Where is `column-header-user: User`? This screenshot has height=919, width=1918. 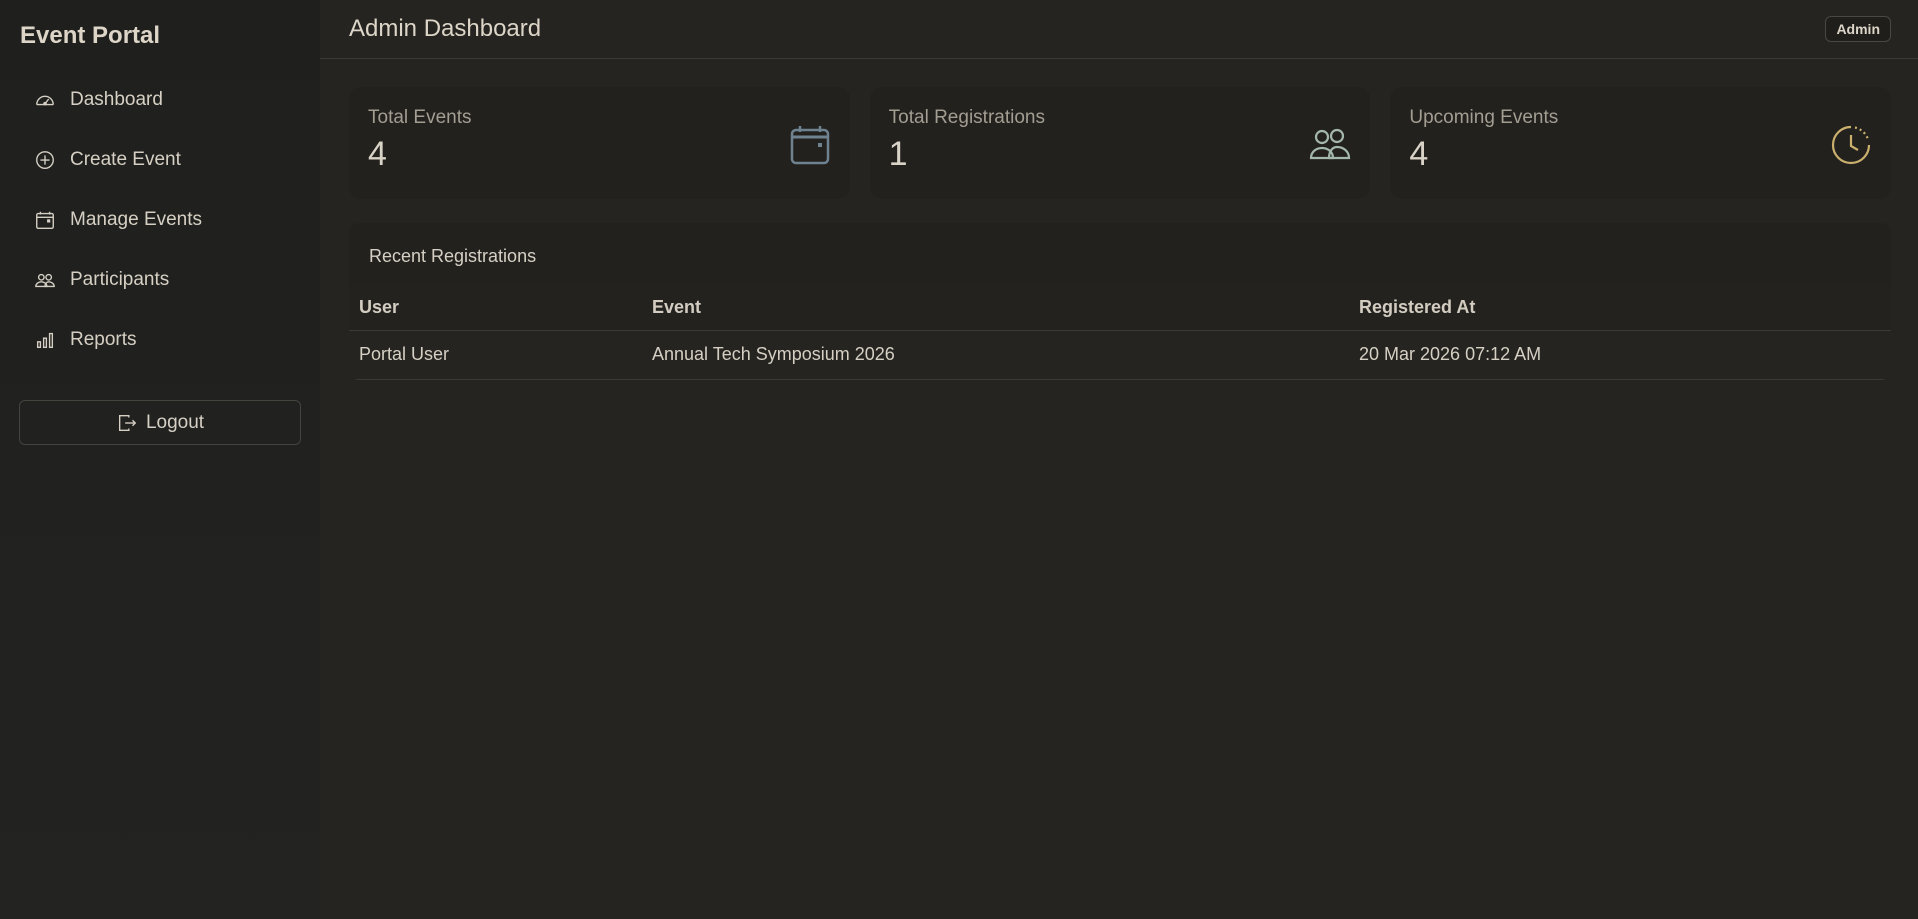
column-header-user: User is located at coordinates (495, 308).